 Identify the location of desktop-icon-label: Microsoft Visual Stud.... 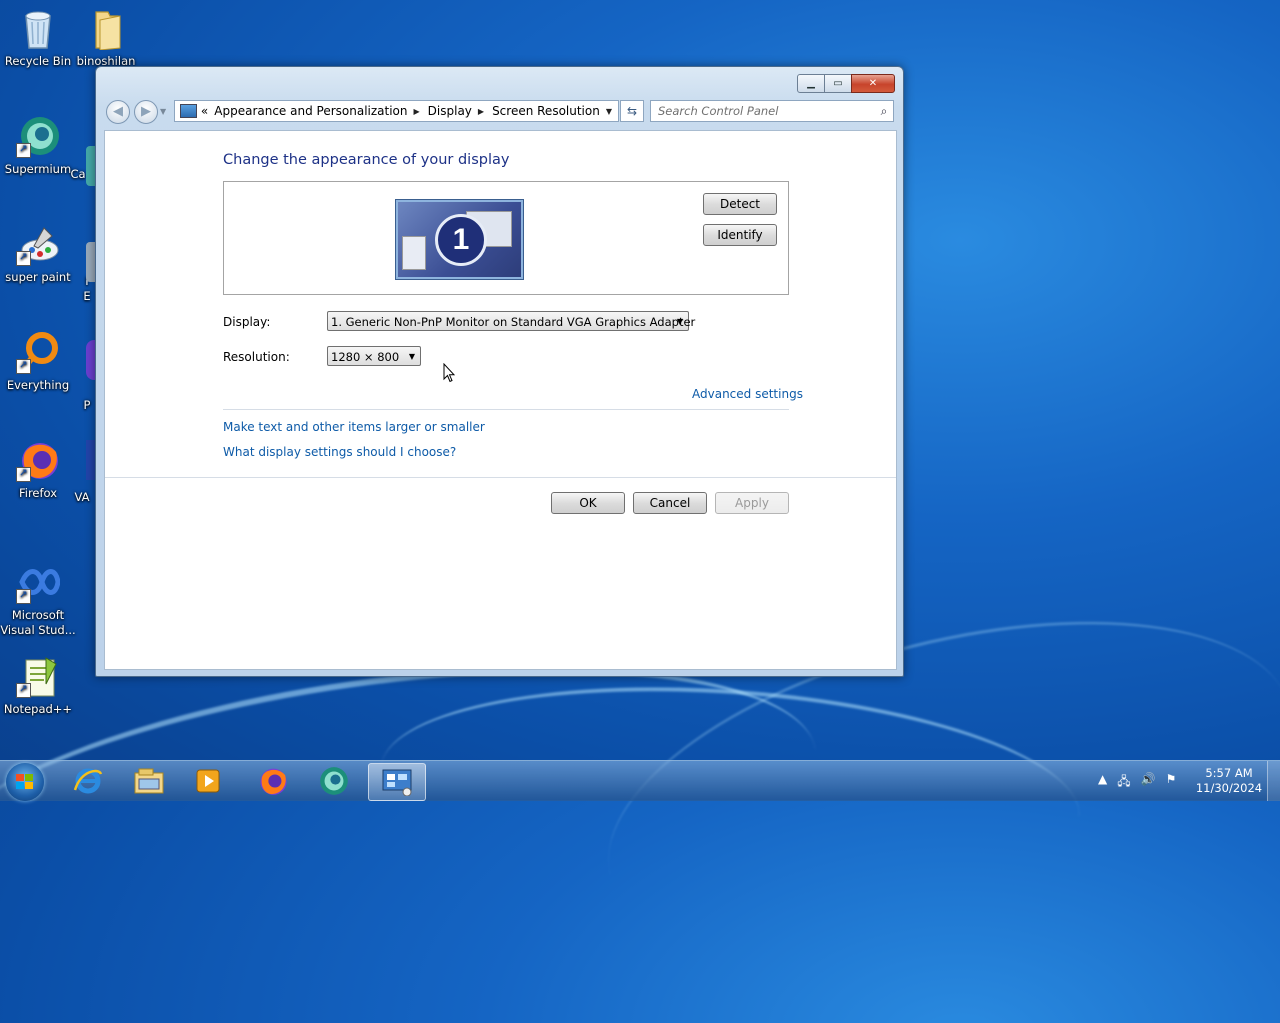
(38, 622).